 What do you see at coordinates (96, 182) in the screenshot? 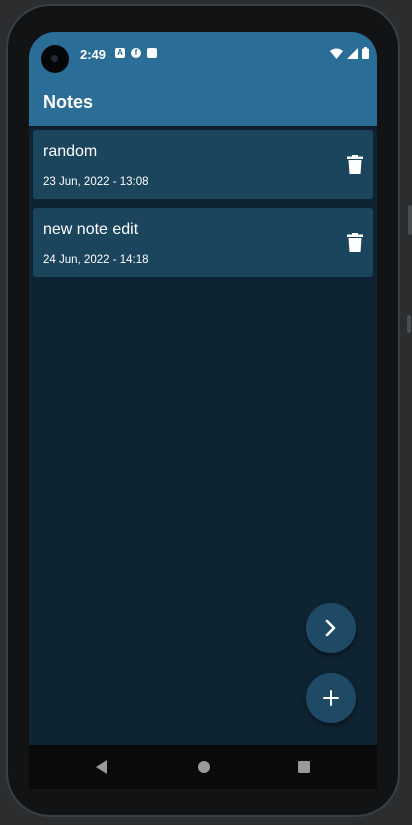
I see `note-date: 23 Jun, 2022 - 13:08` at bounding box center [96, 182].